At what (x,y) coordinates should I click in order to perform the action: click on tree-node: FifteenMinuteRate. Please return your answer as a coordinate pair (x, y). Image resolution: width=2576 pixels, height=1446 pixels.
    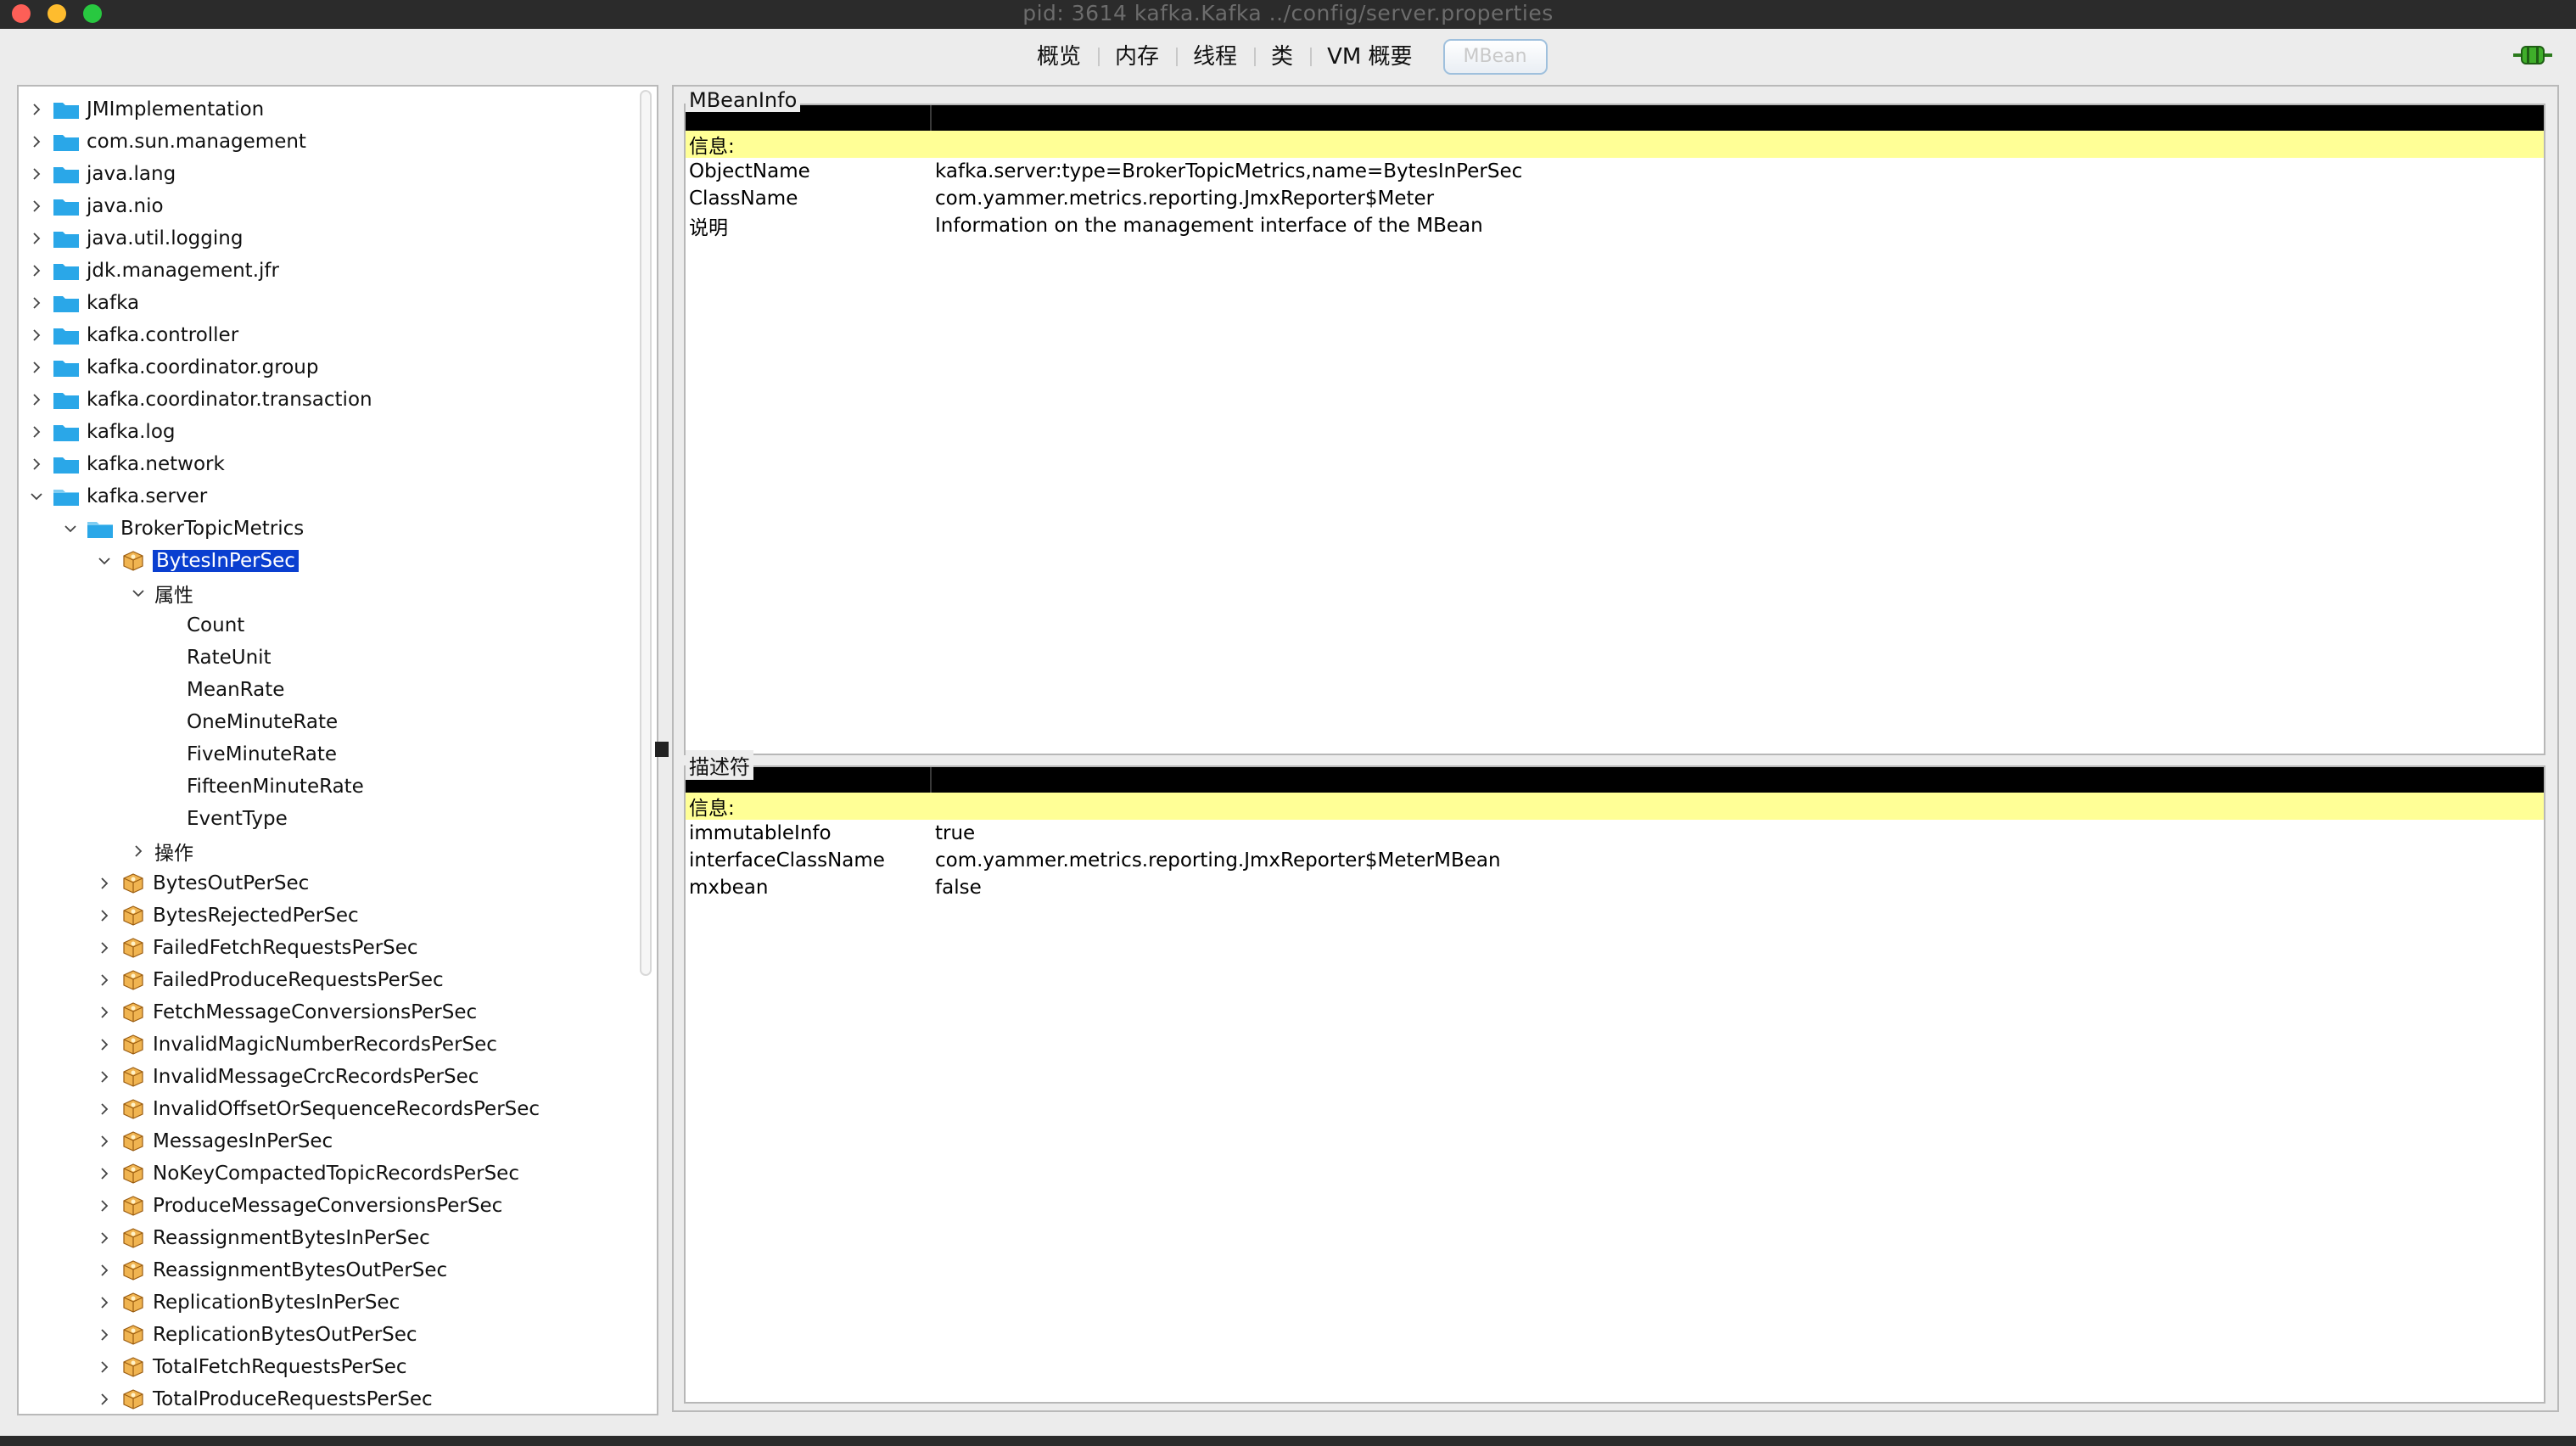
    Looking at the image, I should click on (324, 787).